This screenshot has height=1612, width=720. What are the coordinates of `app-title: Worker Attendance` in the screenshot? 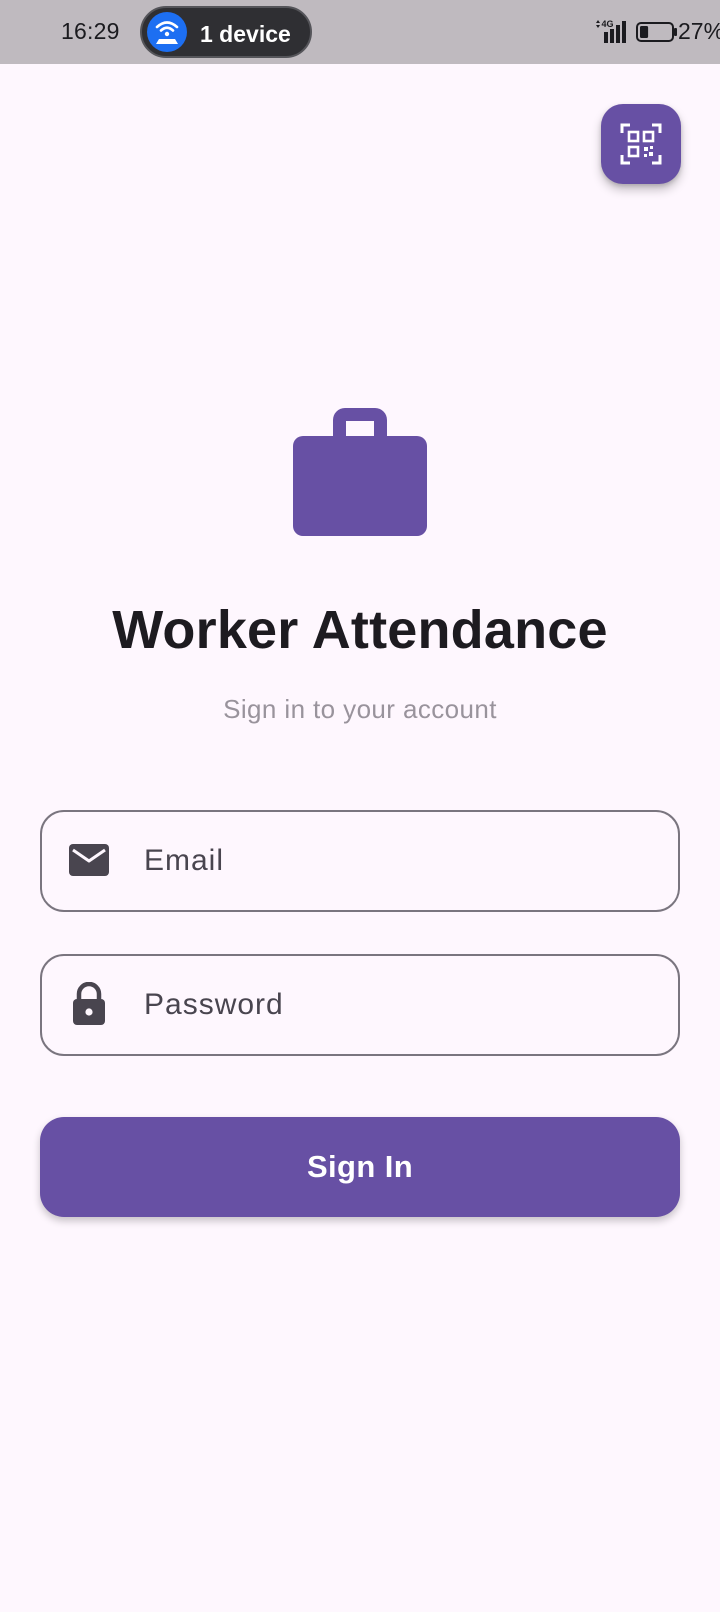 It's located at (360, 630).